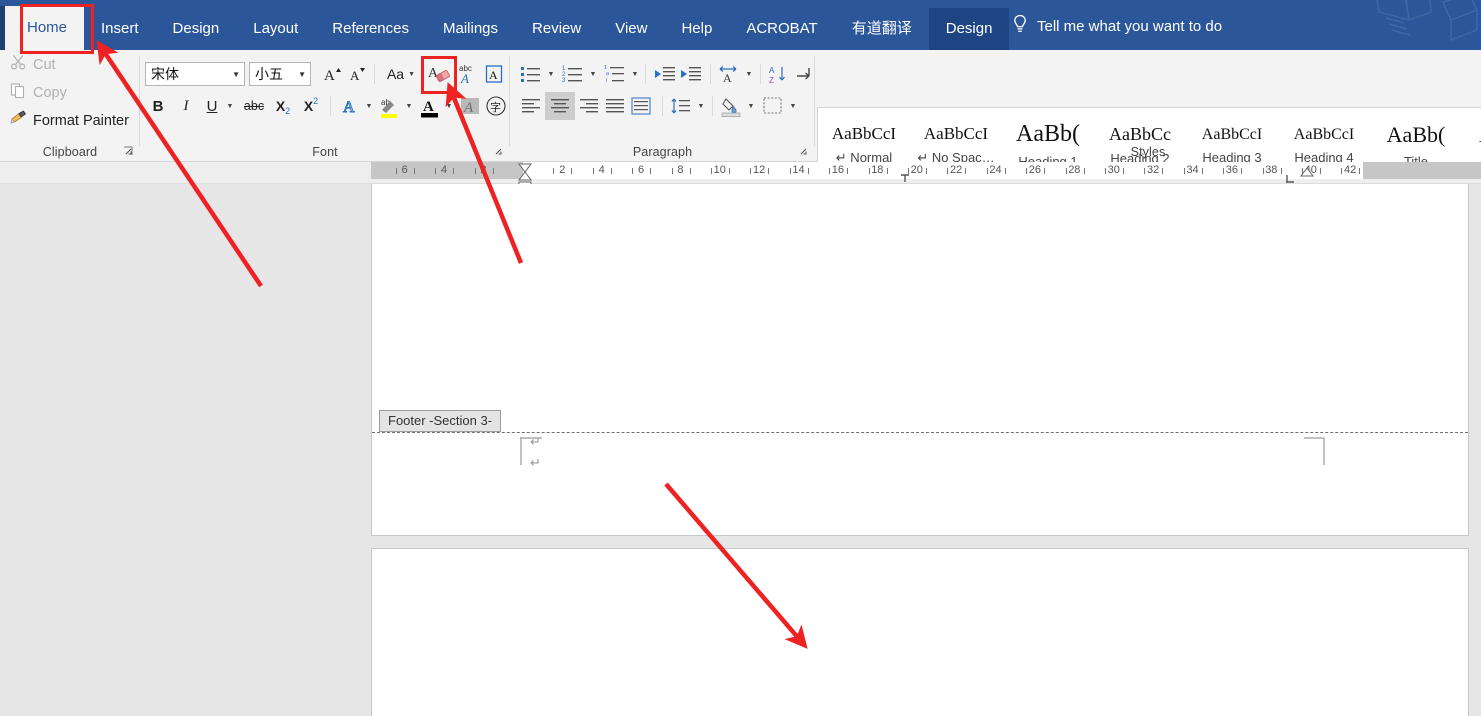 Image resolution: width=1481 pixels, height=716 pixels. I want to click on ruler-tick-label: 30, so click(1113, 170).